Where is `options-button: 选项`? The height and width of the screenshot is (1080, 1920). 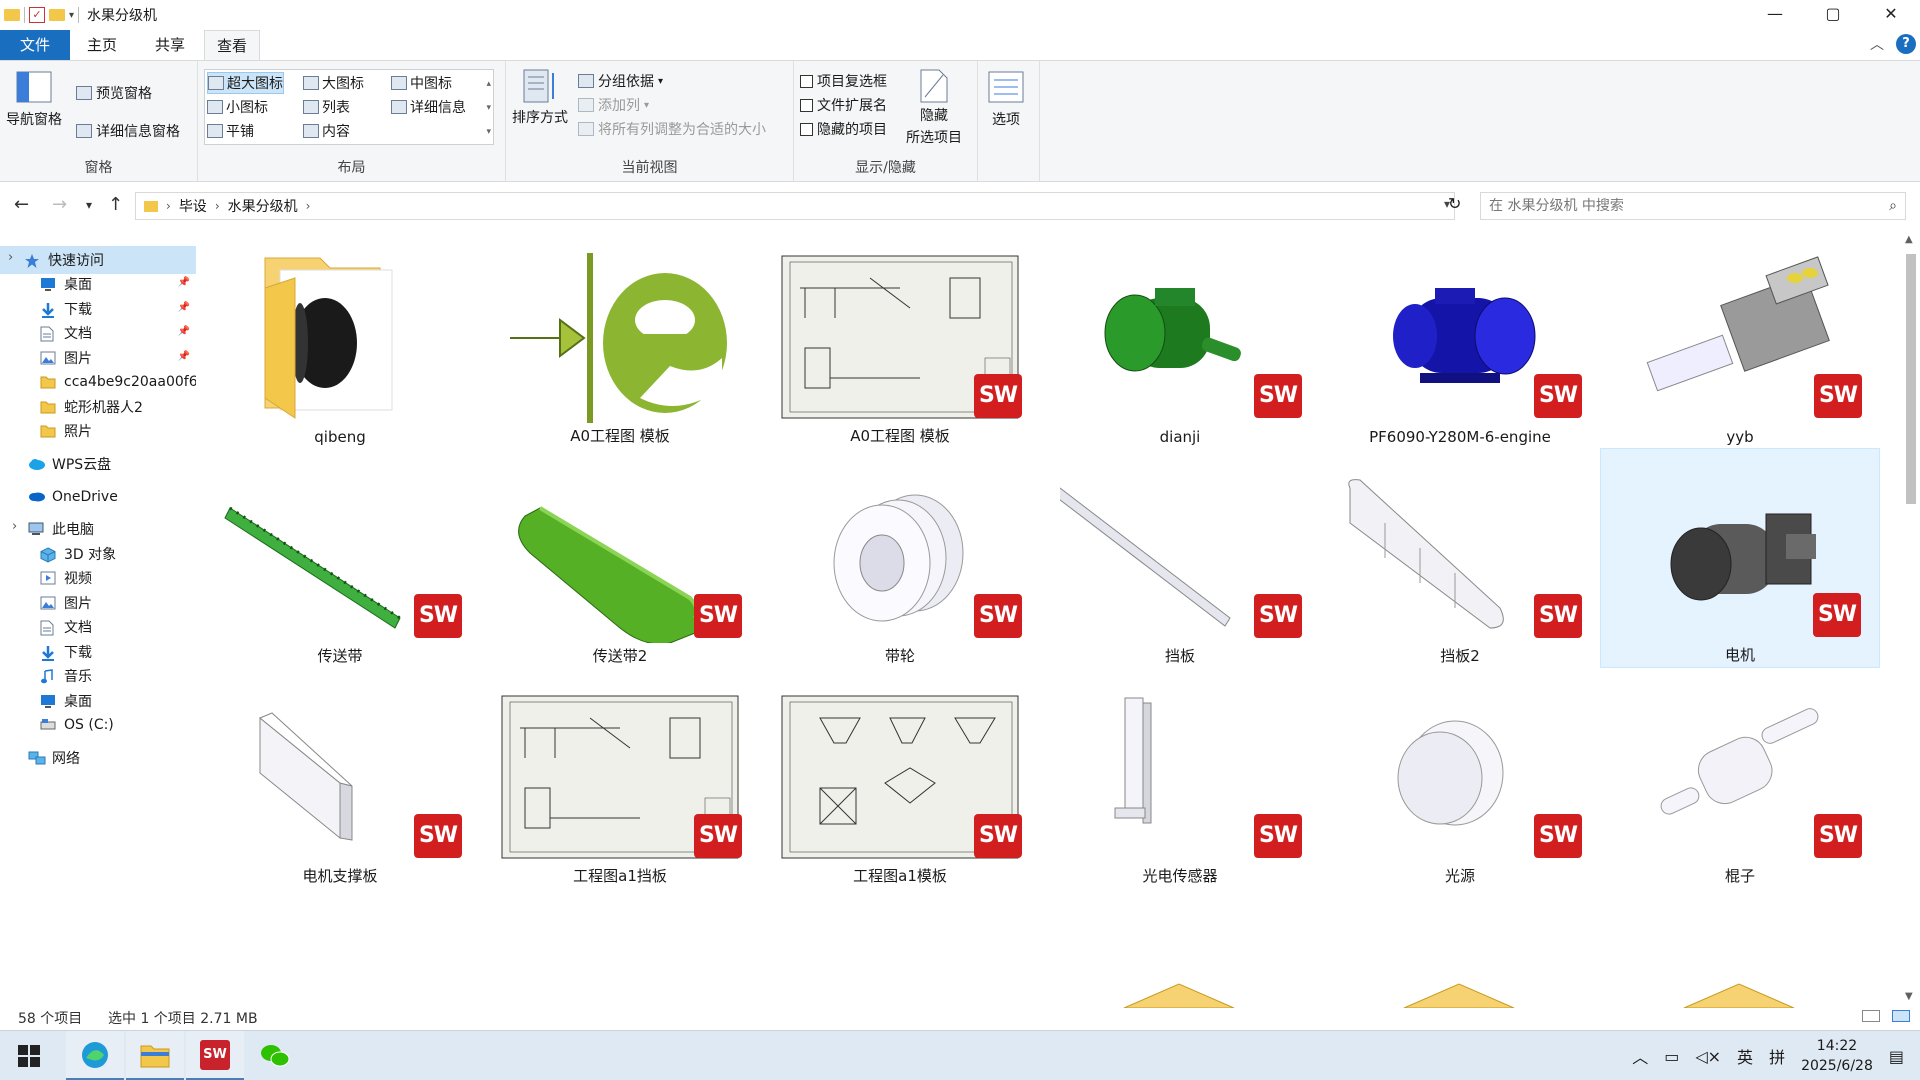
options-button: 选项 is located at coordinates (1006, 100).